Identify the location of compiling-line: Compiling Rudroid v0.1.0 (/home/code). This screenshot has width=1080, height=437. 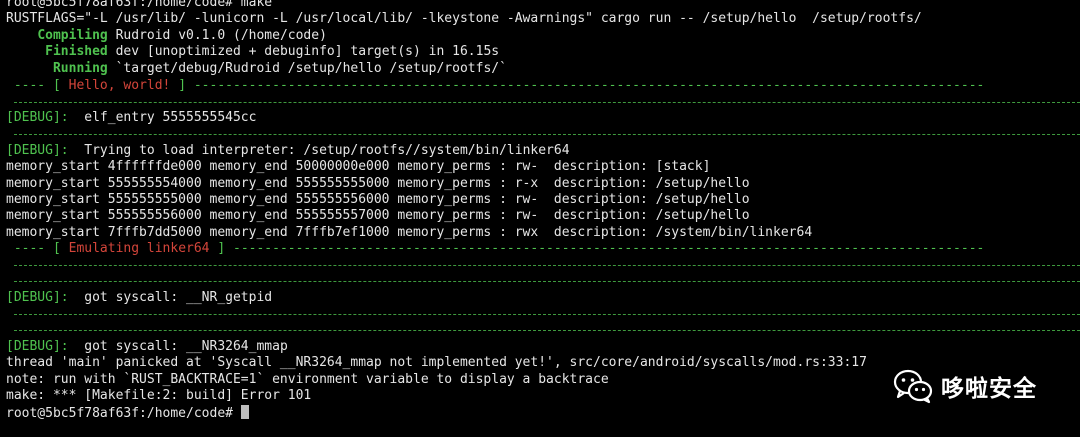
(166, 36).